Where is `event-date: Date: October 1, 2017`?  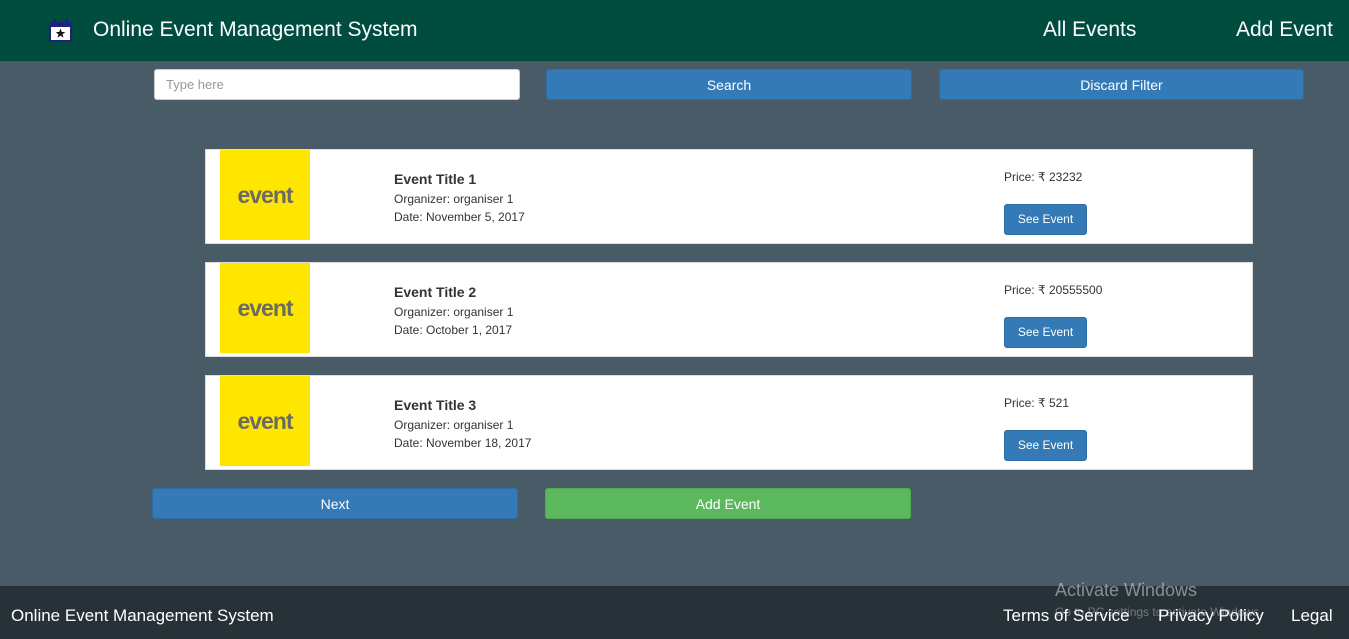 event-date: Date: October 1, 2017 is located at coordinates (453, 330).